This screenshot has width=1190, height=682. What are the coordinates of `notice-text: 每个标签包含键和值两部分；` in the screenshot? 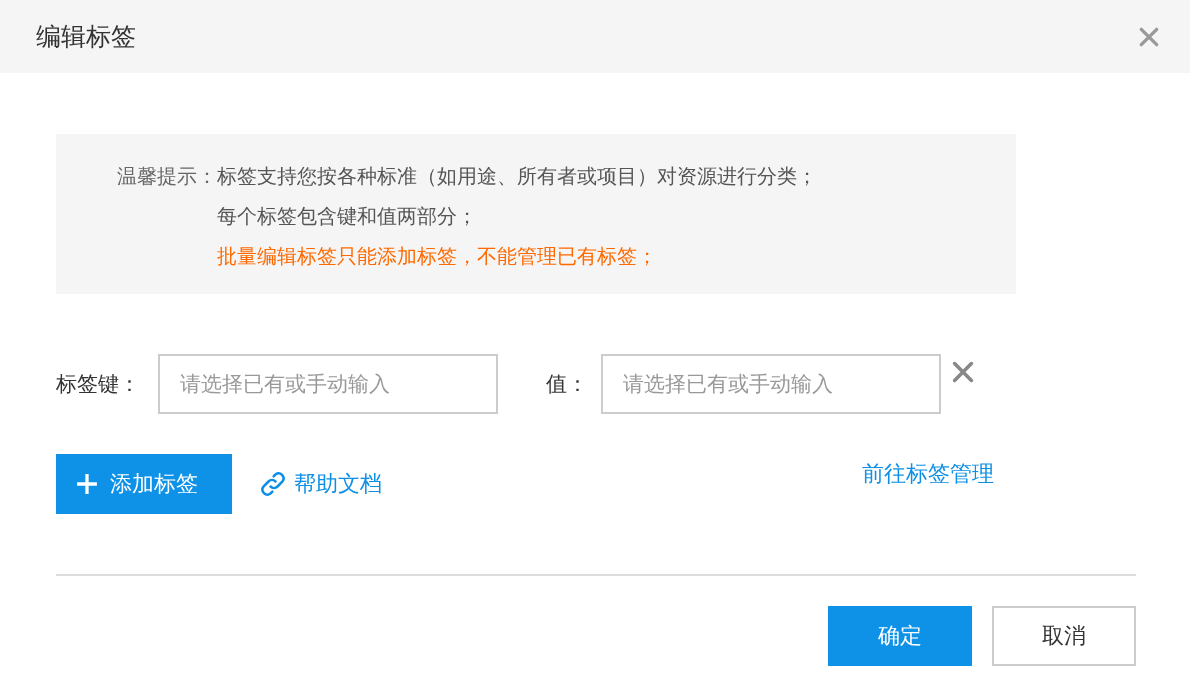 It's located at (347, 216).